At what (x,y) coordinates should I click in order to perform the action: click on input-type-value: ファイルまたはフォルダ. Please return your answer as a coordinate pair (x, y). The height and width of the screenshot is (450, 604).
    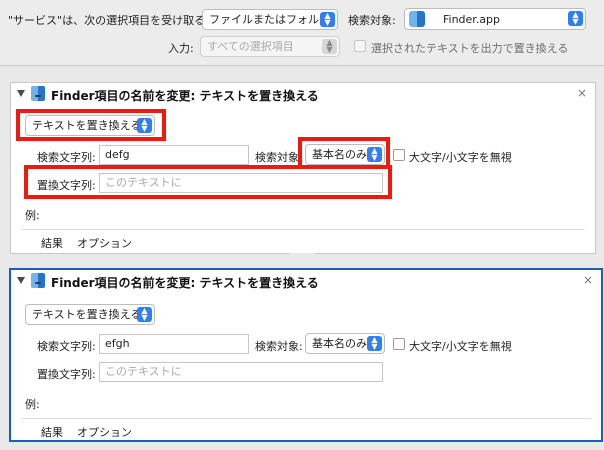
    Looking at the image, I should click on (269, 19).